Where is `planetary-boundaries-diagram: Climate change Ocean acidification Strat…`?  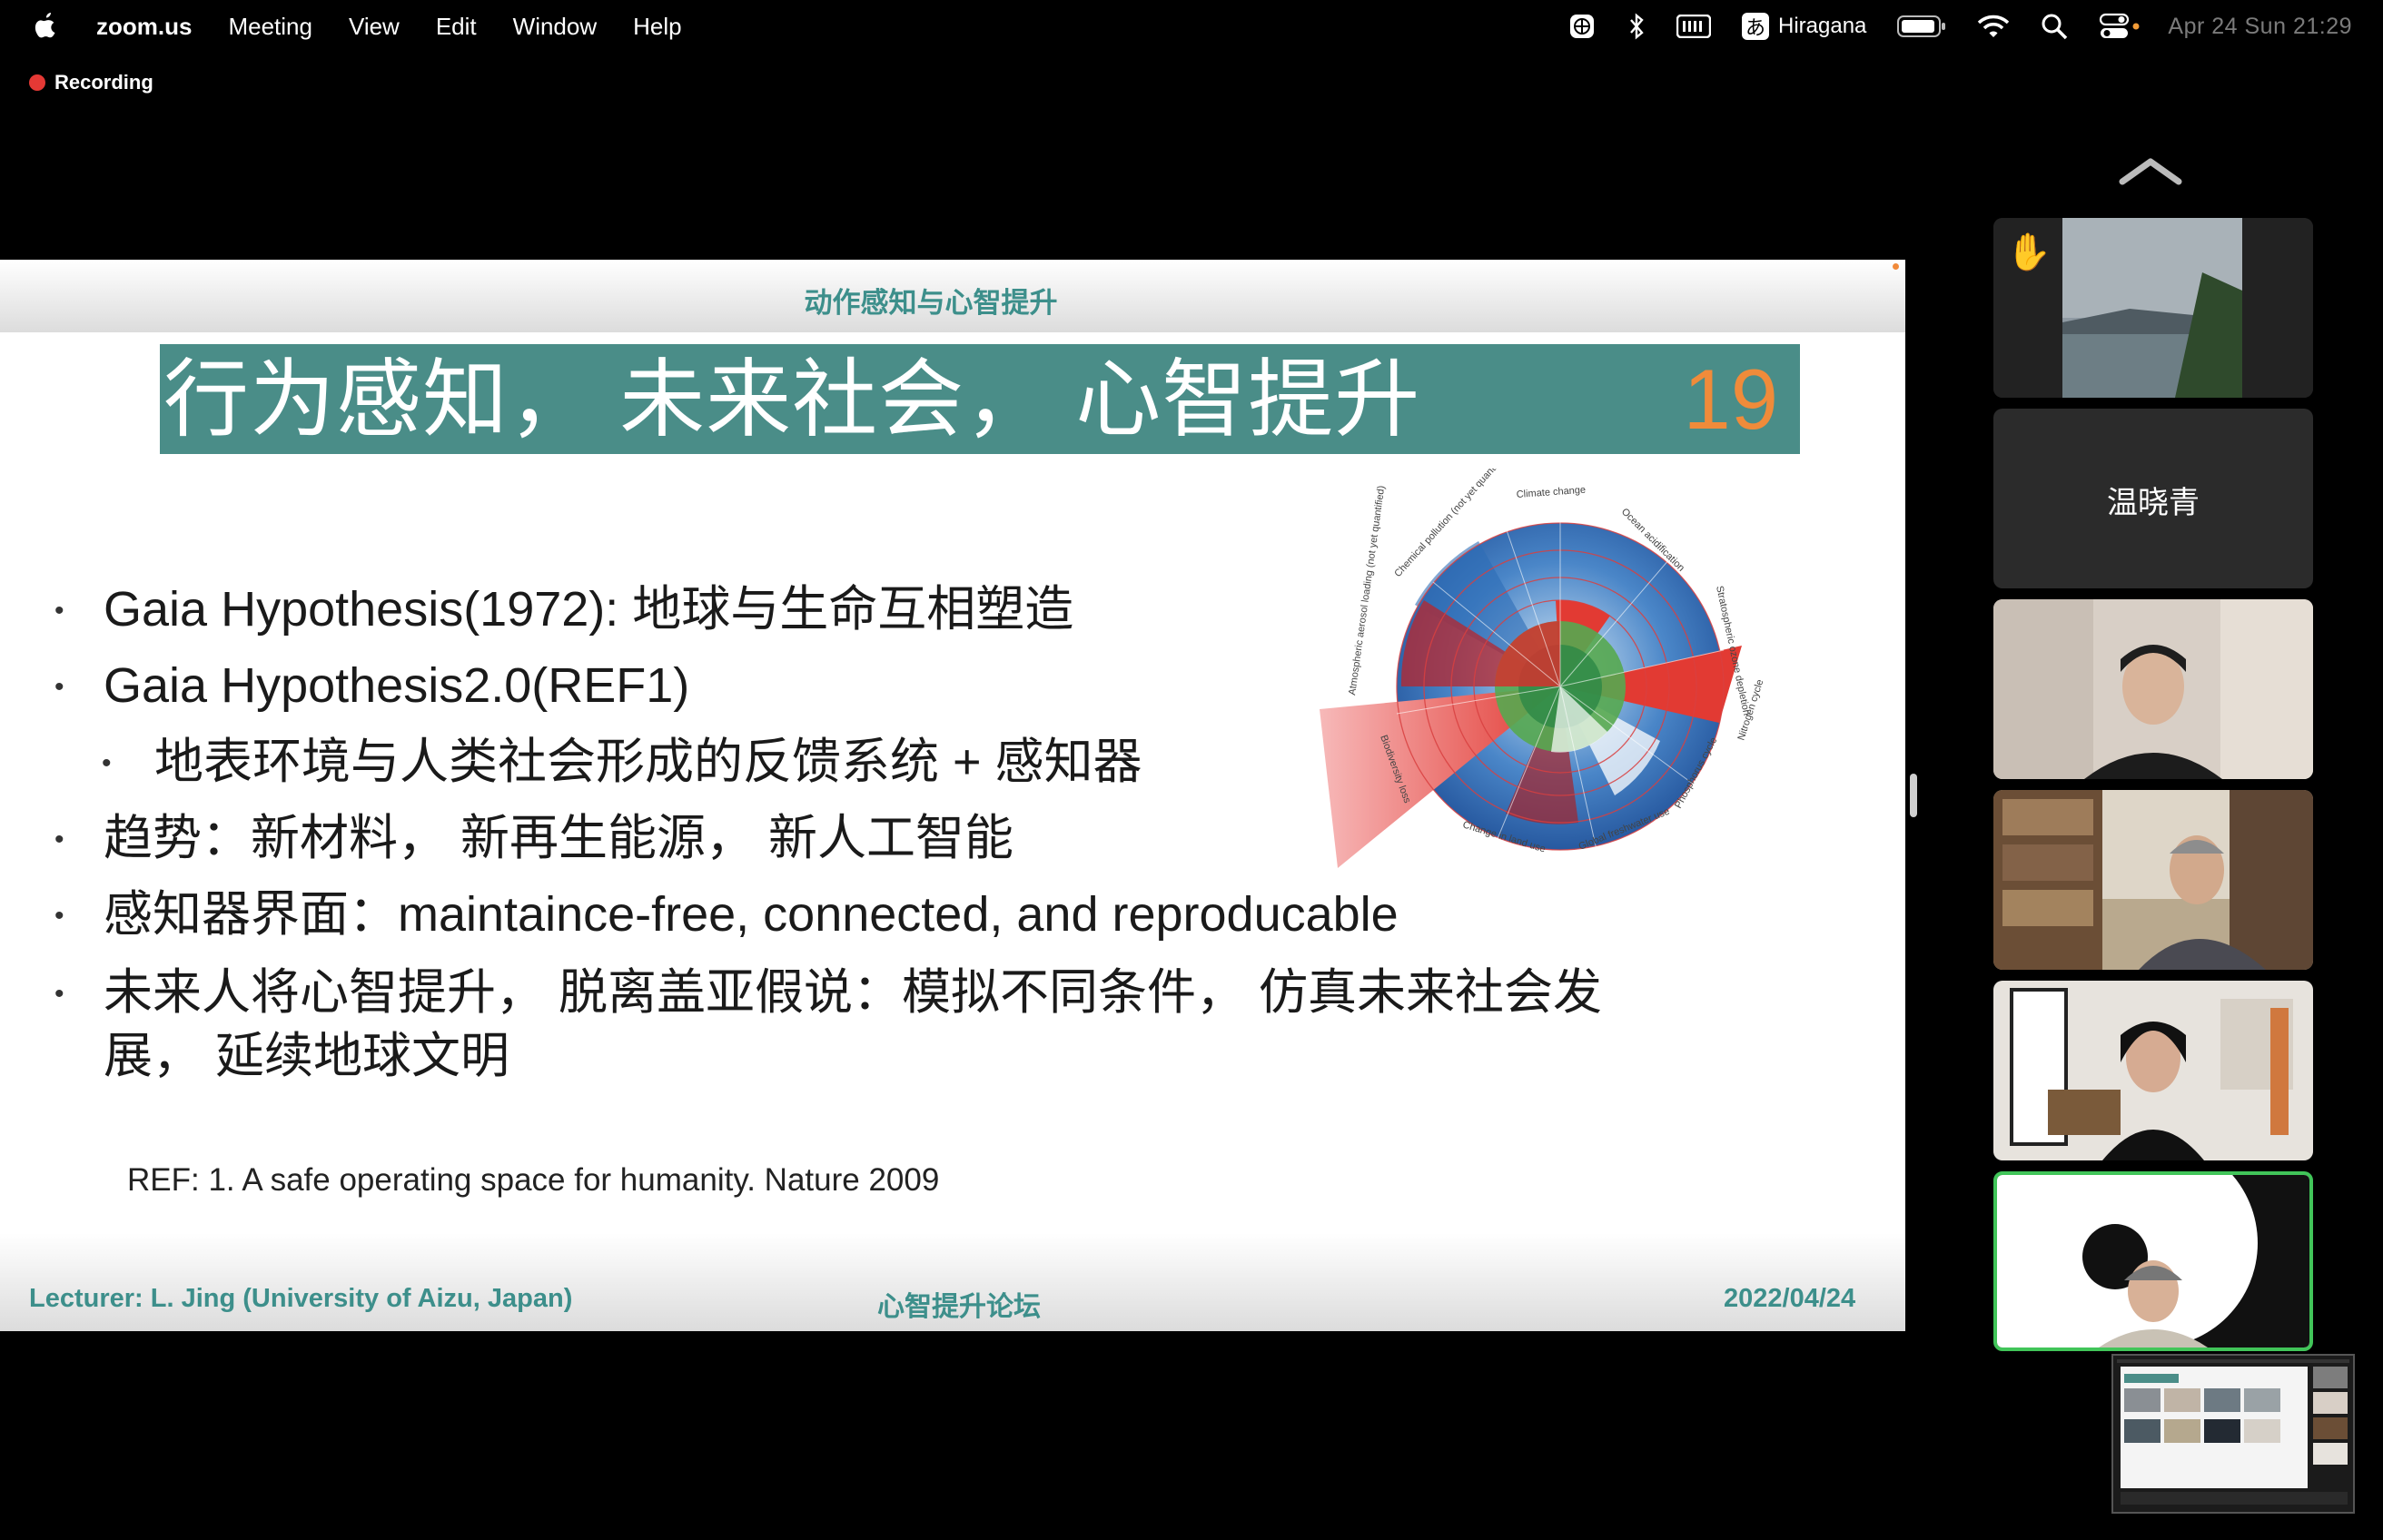
planetary-boundaries-diagram: Climate change Ocean acidification Strat… is located at coordinates (1542, 668).